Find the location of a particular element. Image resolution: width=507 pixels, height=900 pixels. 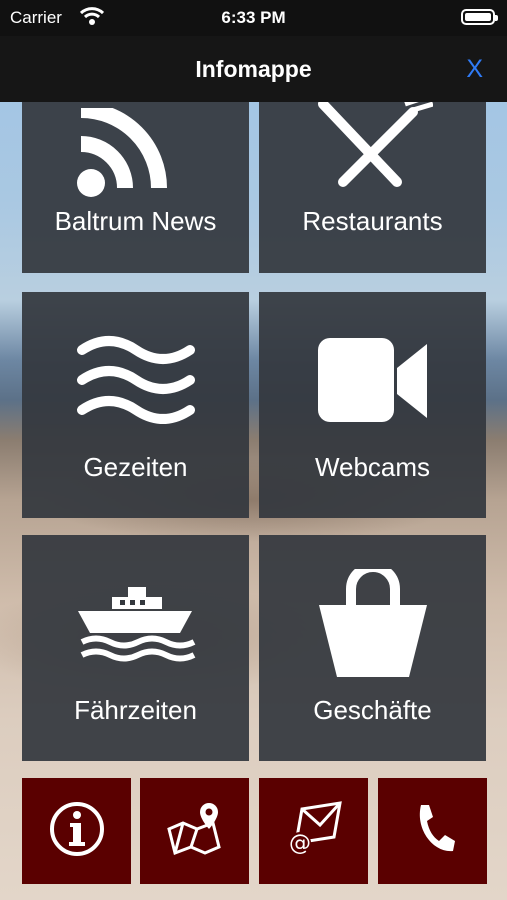

tile-gezeiten: Gezeiten is located at coordinates (135, 405).